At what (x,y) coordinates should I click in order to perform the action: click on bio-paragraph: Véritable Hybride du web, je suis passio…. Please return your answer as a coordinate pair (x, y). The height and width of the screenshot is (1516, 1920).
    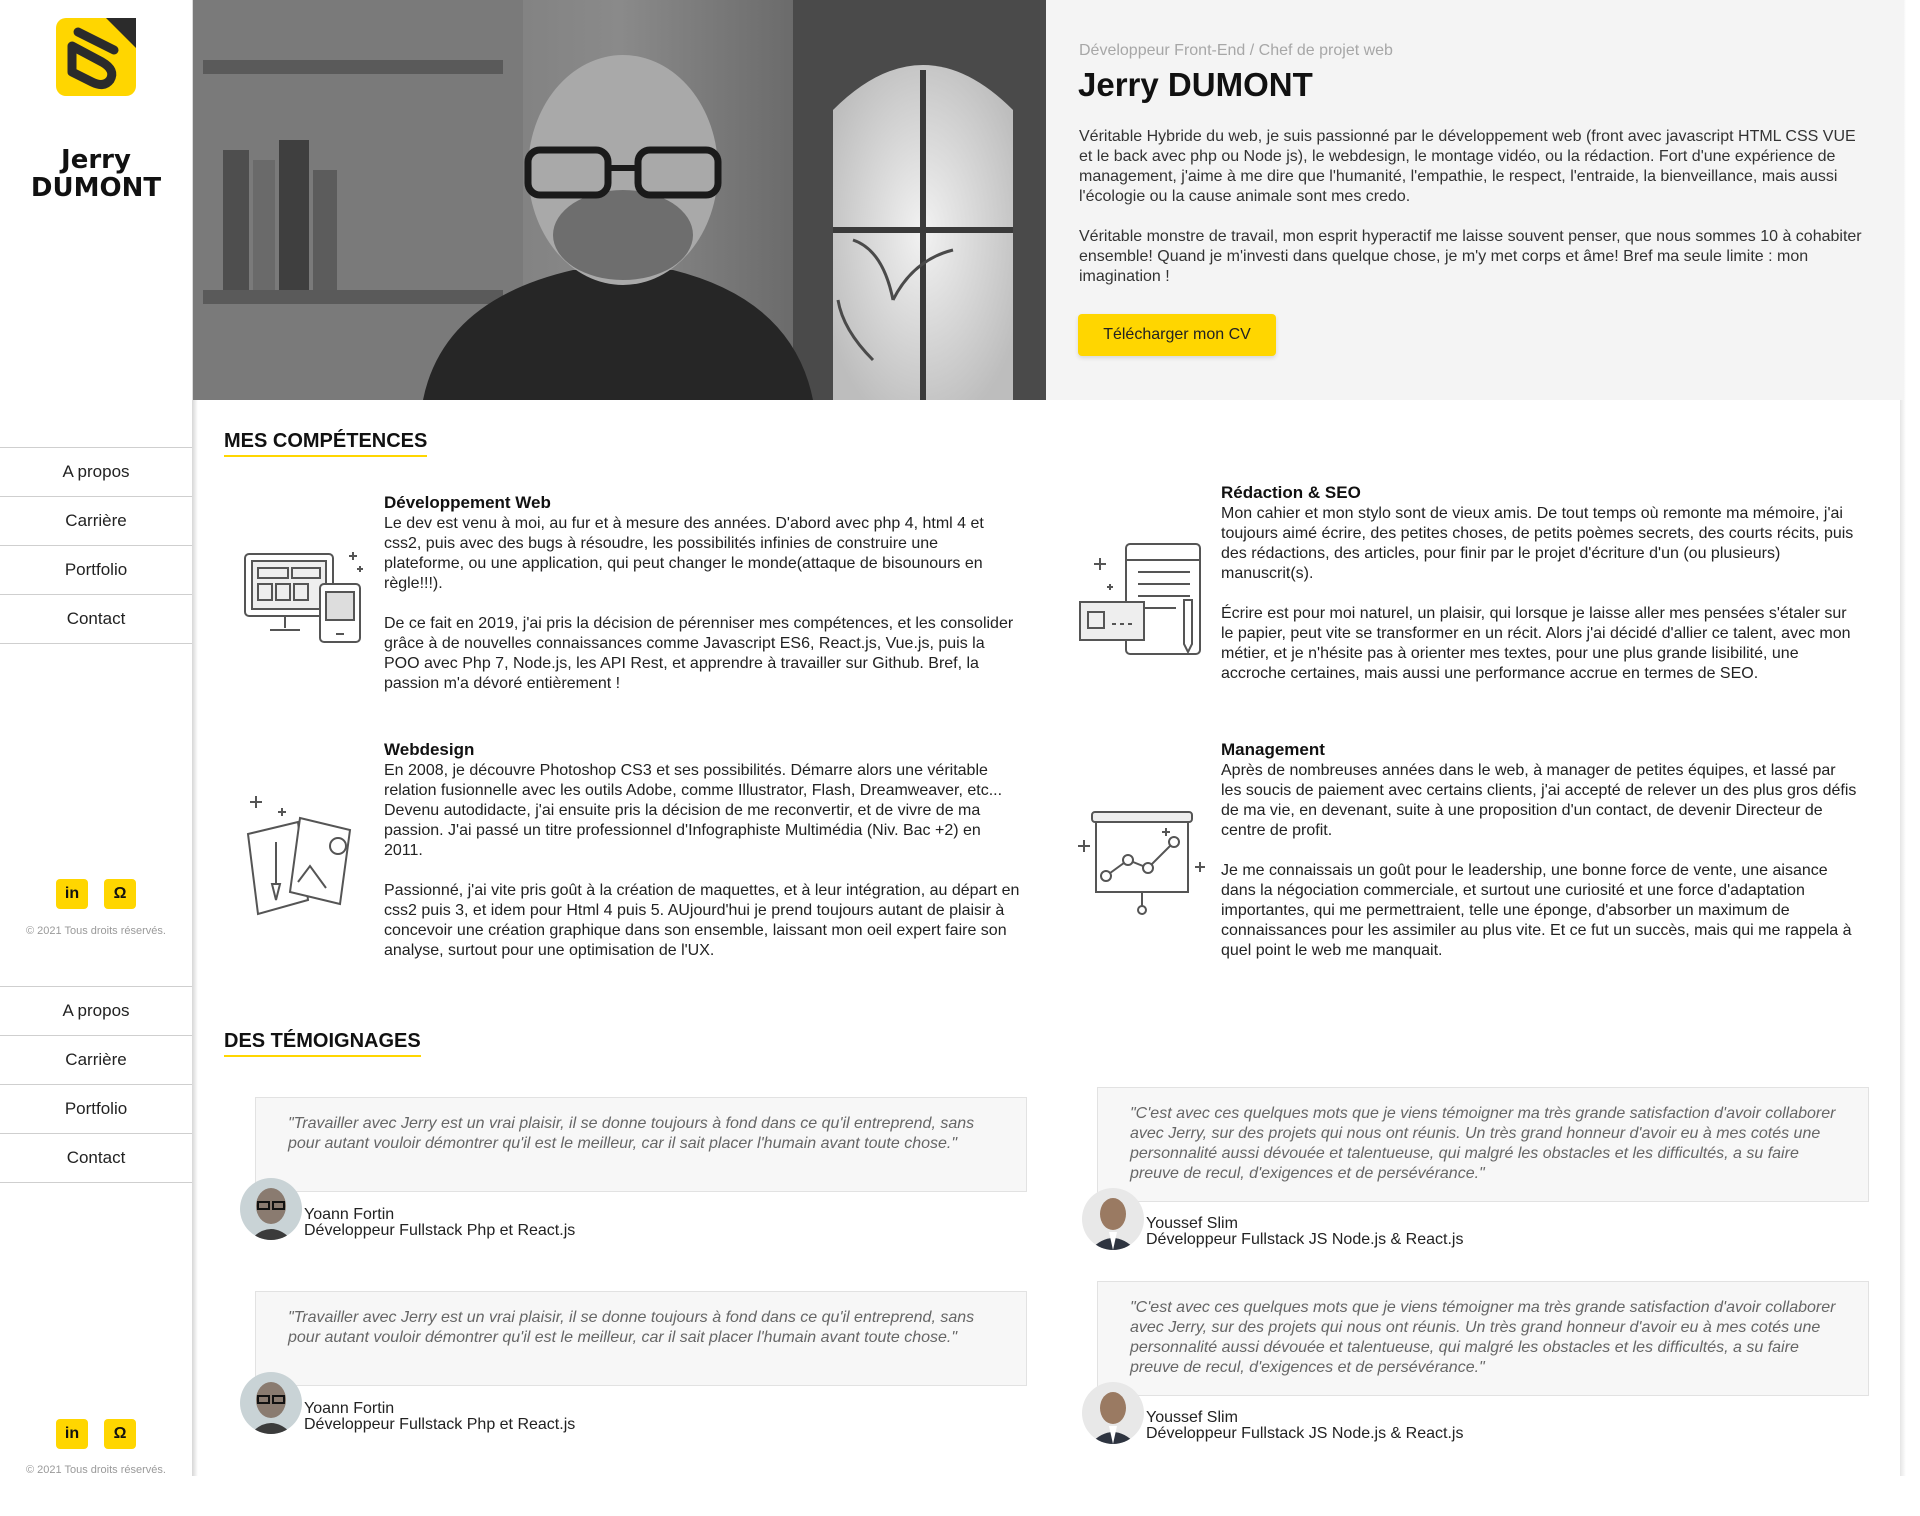
    Looking at the image, I should click on (1467, 166).